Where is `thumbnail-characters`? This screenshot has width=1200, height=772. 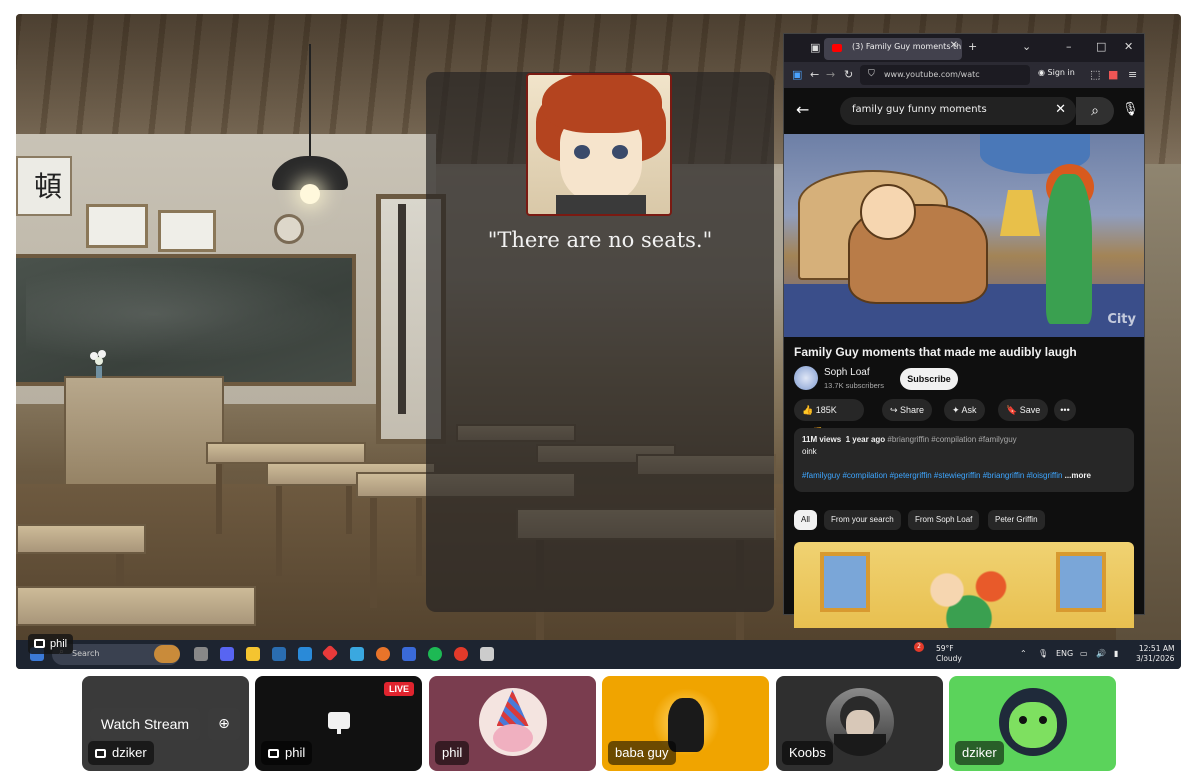
thumbnail-characters is located at coordinates (969, 595).